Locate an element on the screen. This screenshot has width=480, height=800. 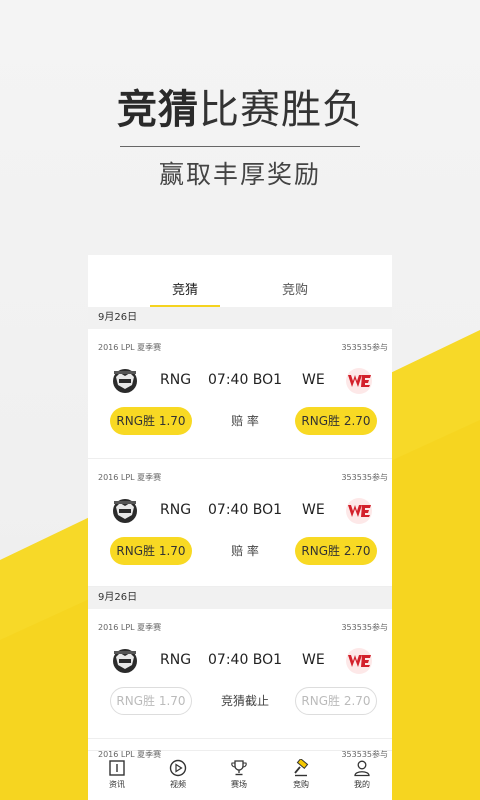
nav-item-arena: 赛场 is located at coordinates (239, 774).